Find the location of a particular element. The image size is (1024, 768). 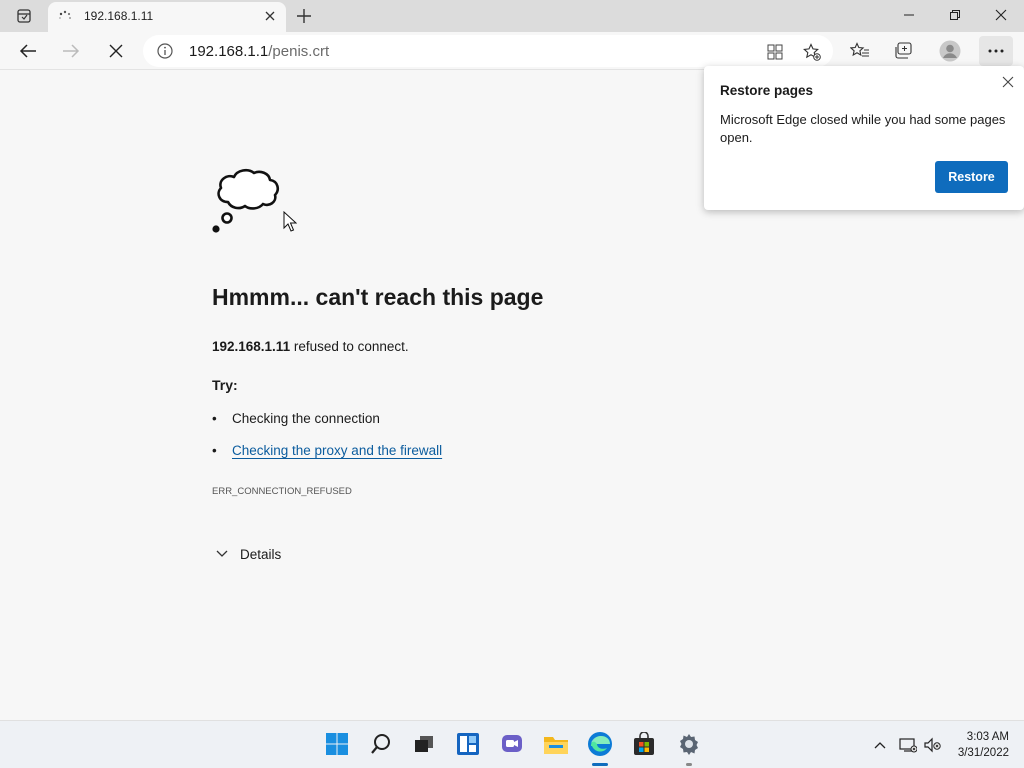

file-explorer-icon is located at coordinates (556, 744).